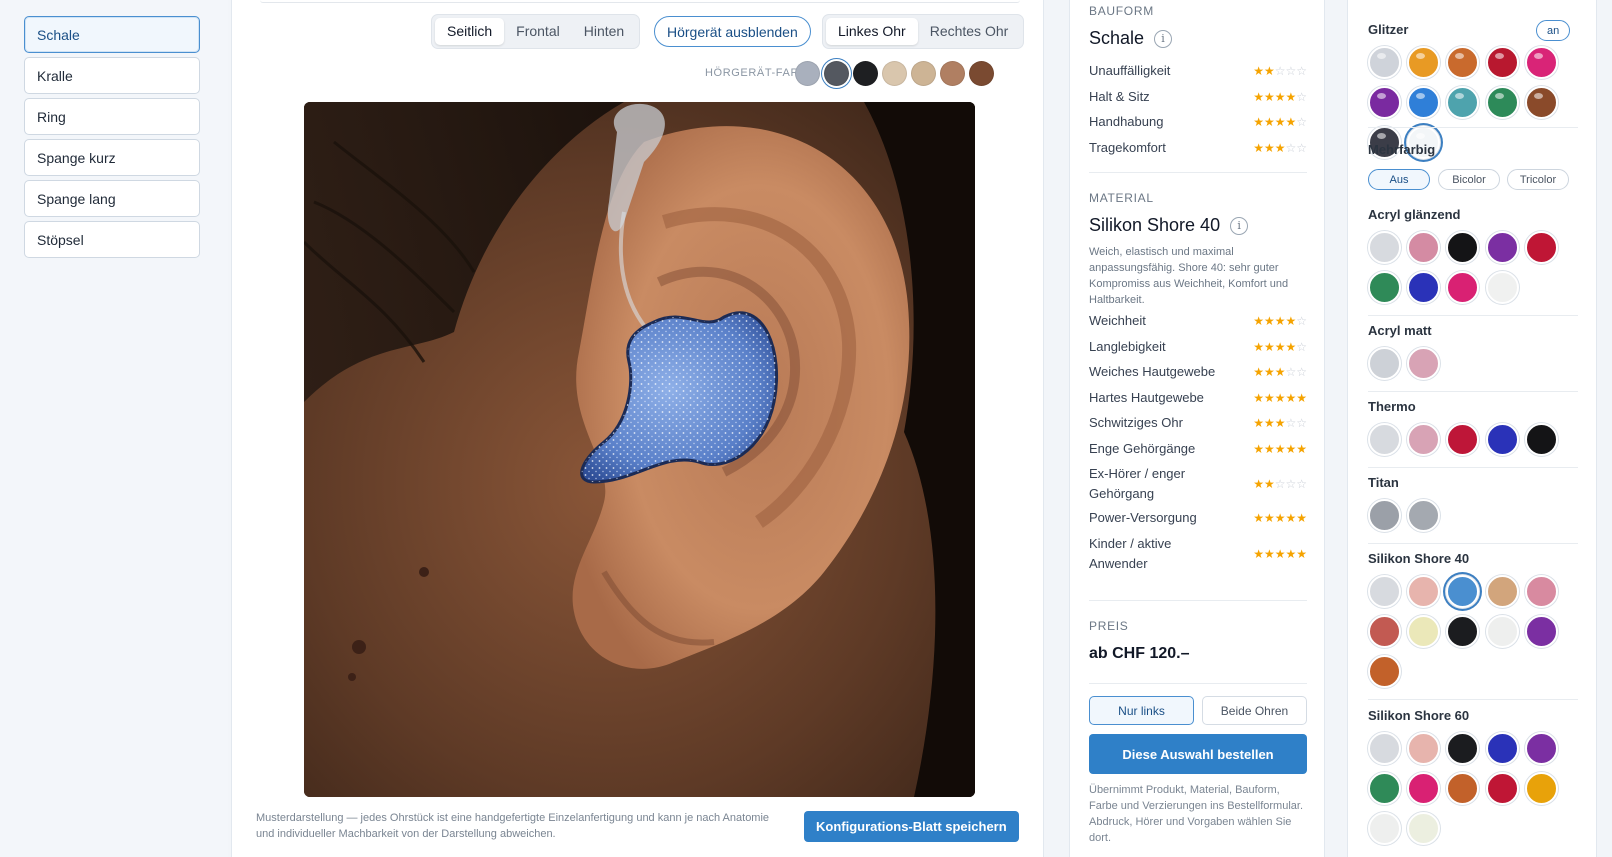 This screenshot has width=1612, height=857. I want to click on rating-stars: ★★★★☆, so click(1280, 96).